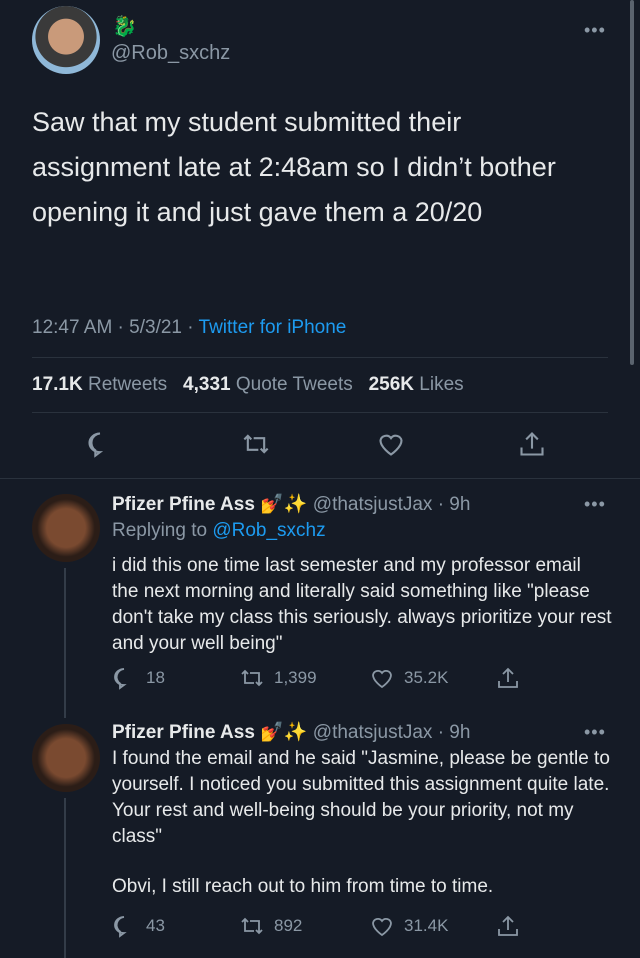 This screenshot has width=640, height=958. Describe the element at coordinates (273, 327) in the screenshot. I see `tweet-source: Twitter for iPhone` at that location.